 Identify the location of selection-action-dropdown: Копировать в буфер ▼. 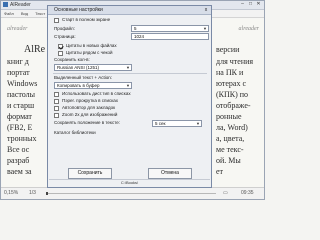
(93, 85).